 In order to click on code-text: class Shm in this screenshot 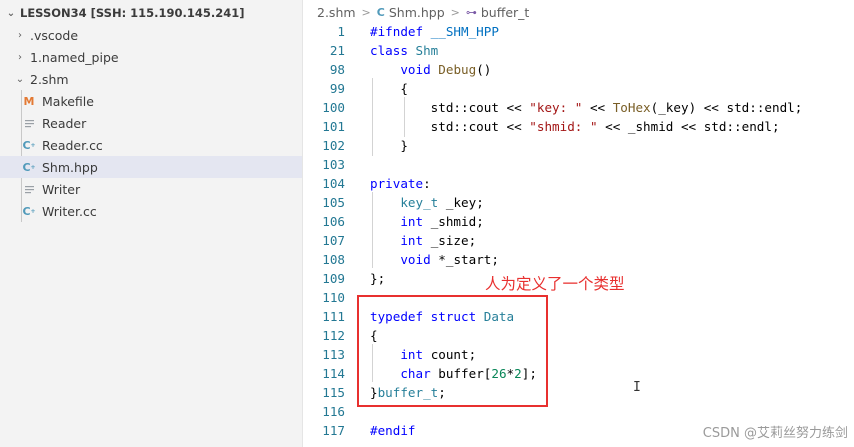, I will do `click(404, 50)`.